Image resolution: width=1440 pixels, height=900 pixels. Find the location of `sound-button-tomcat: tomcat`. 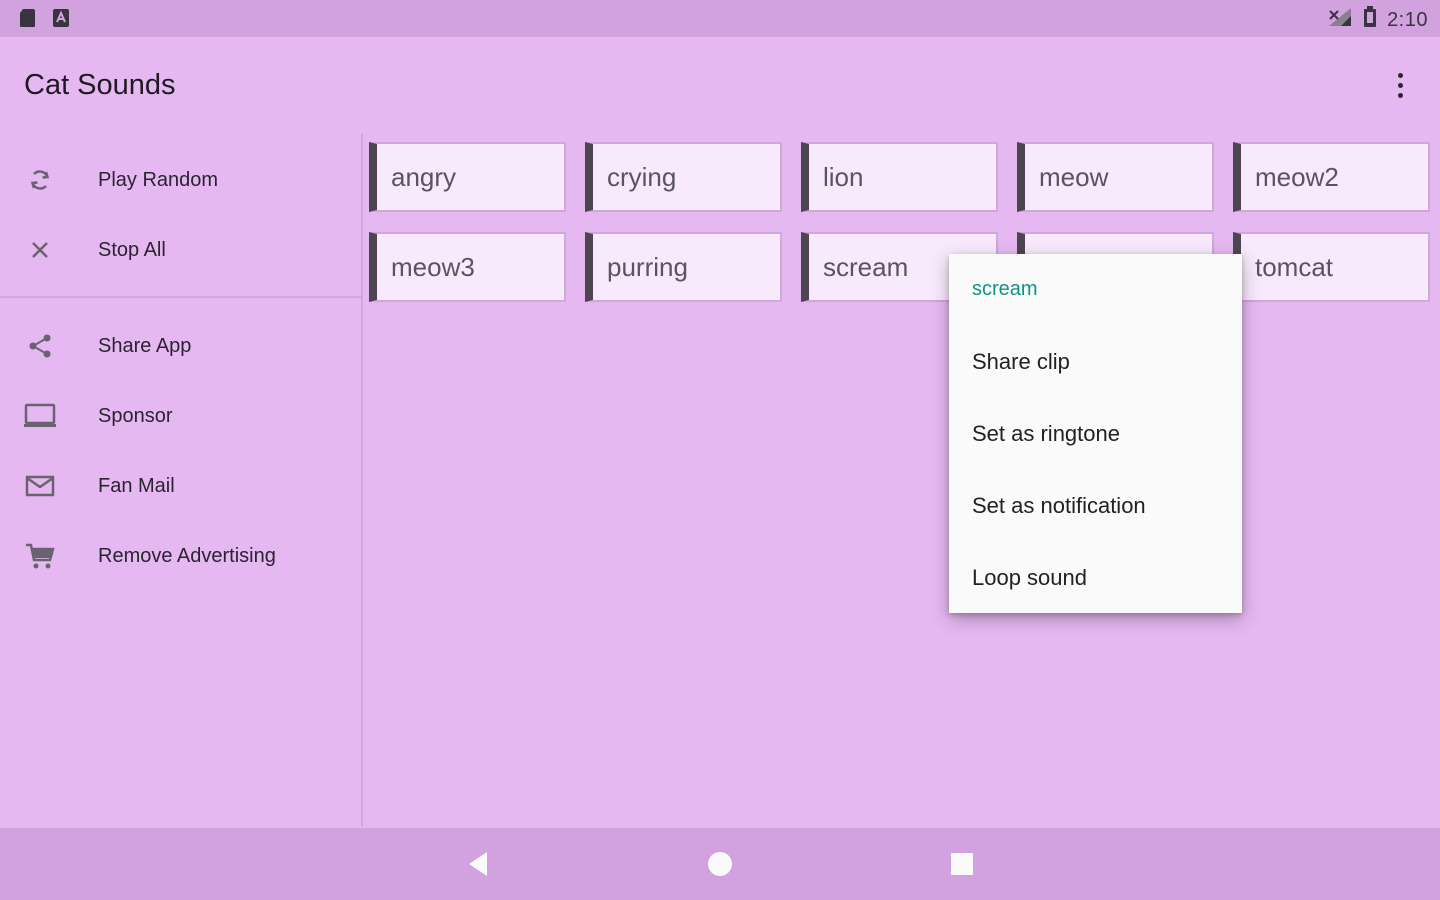

sound-button-tomcat: tomcat is located at coordinates (1331, 267).